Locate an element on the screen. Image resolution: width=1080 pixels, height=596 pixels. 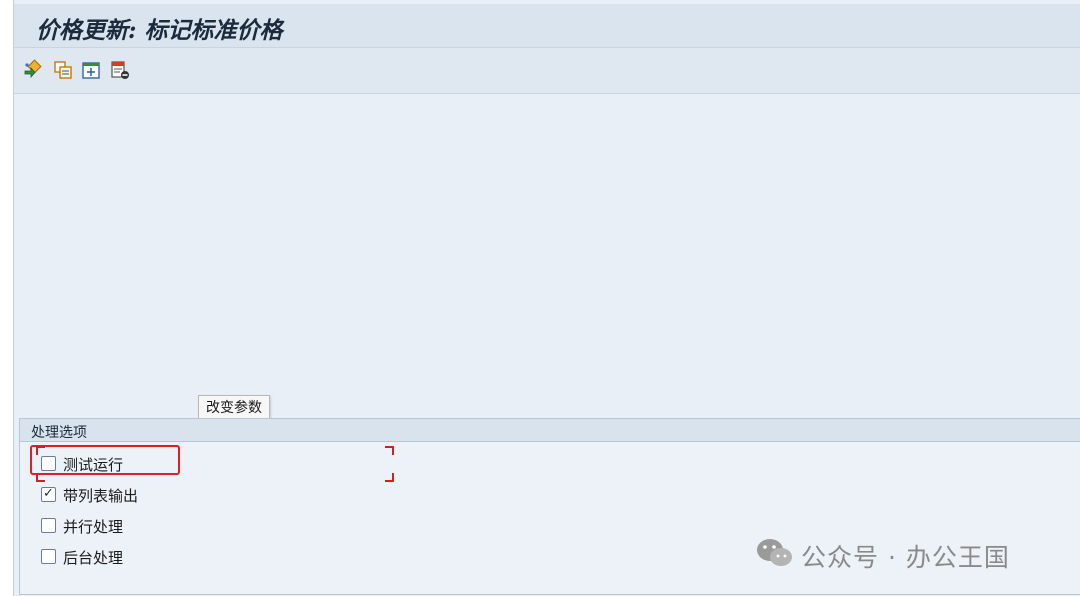
checkmark-icon: ✓ is located at coordinates (48, 493).